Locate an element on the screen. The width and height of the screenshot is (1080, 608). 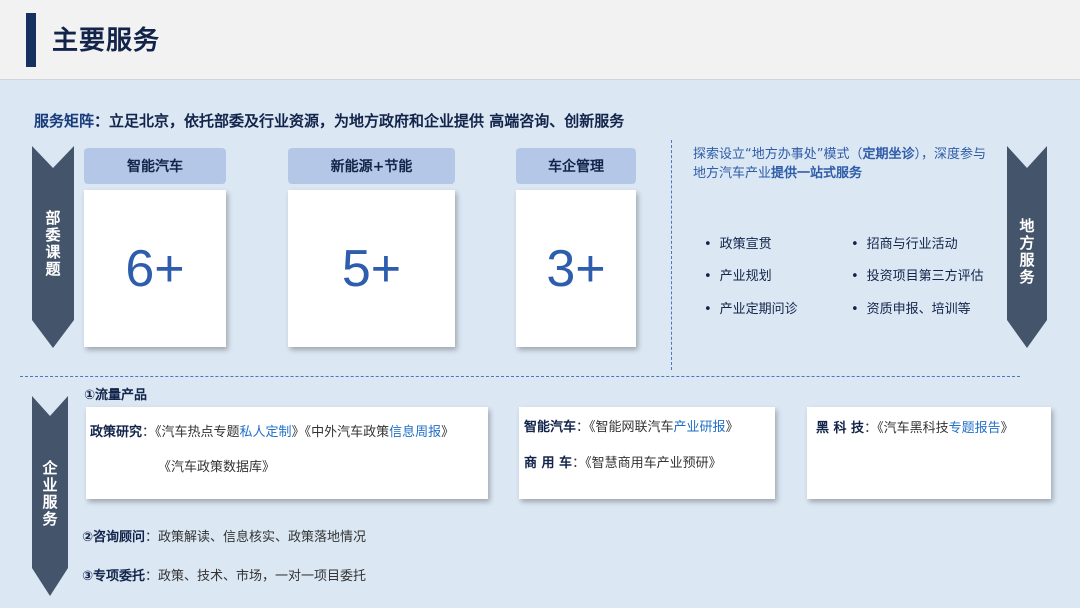
commercial-vehicle-text: 《智慧商用车产业预研》 is located at coordinates (653, 463).